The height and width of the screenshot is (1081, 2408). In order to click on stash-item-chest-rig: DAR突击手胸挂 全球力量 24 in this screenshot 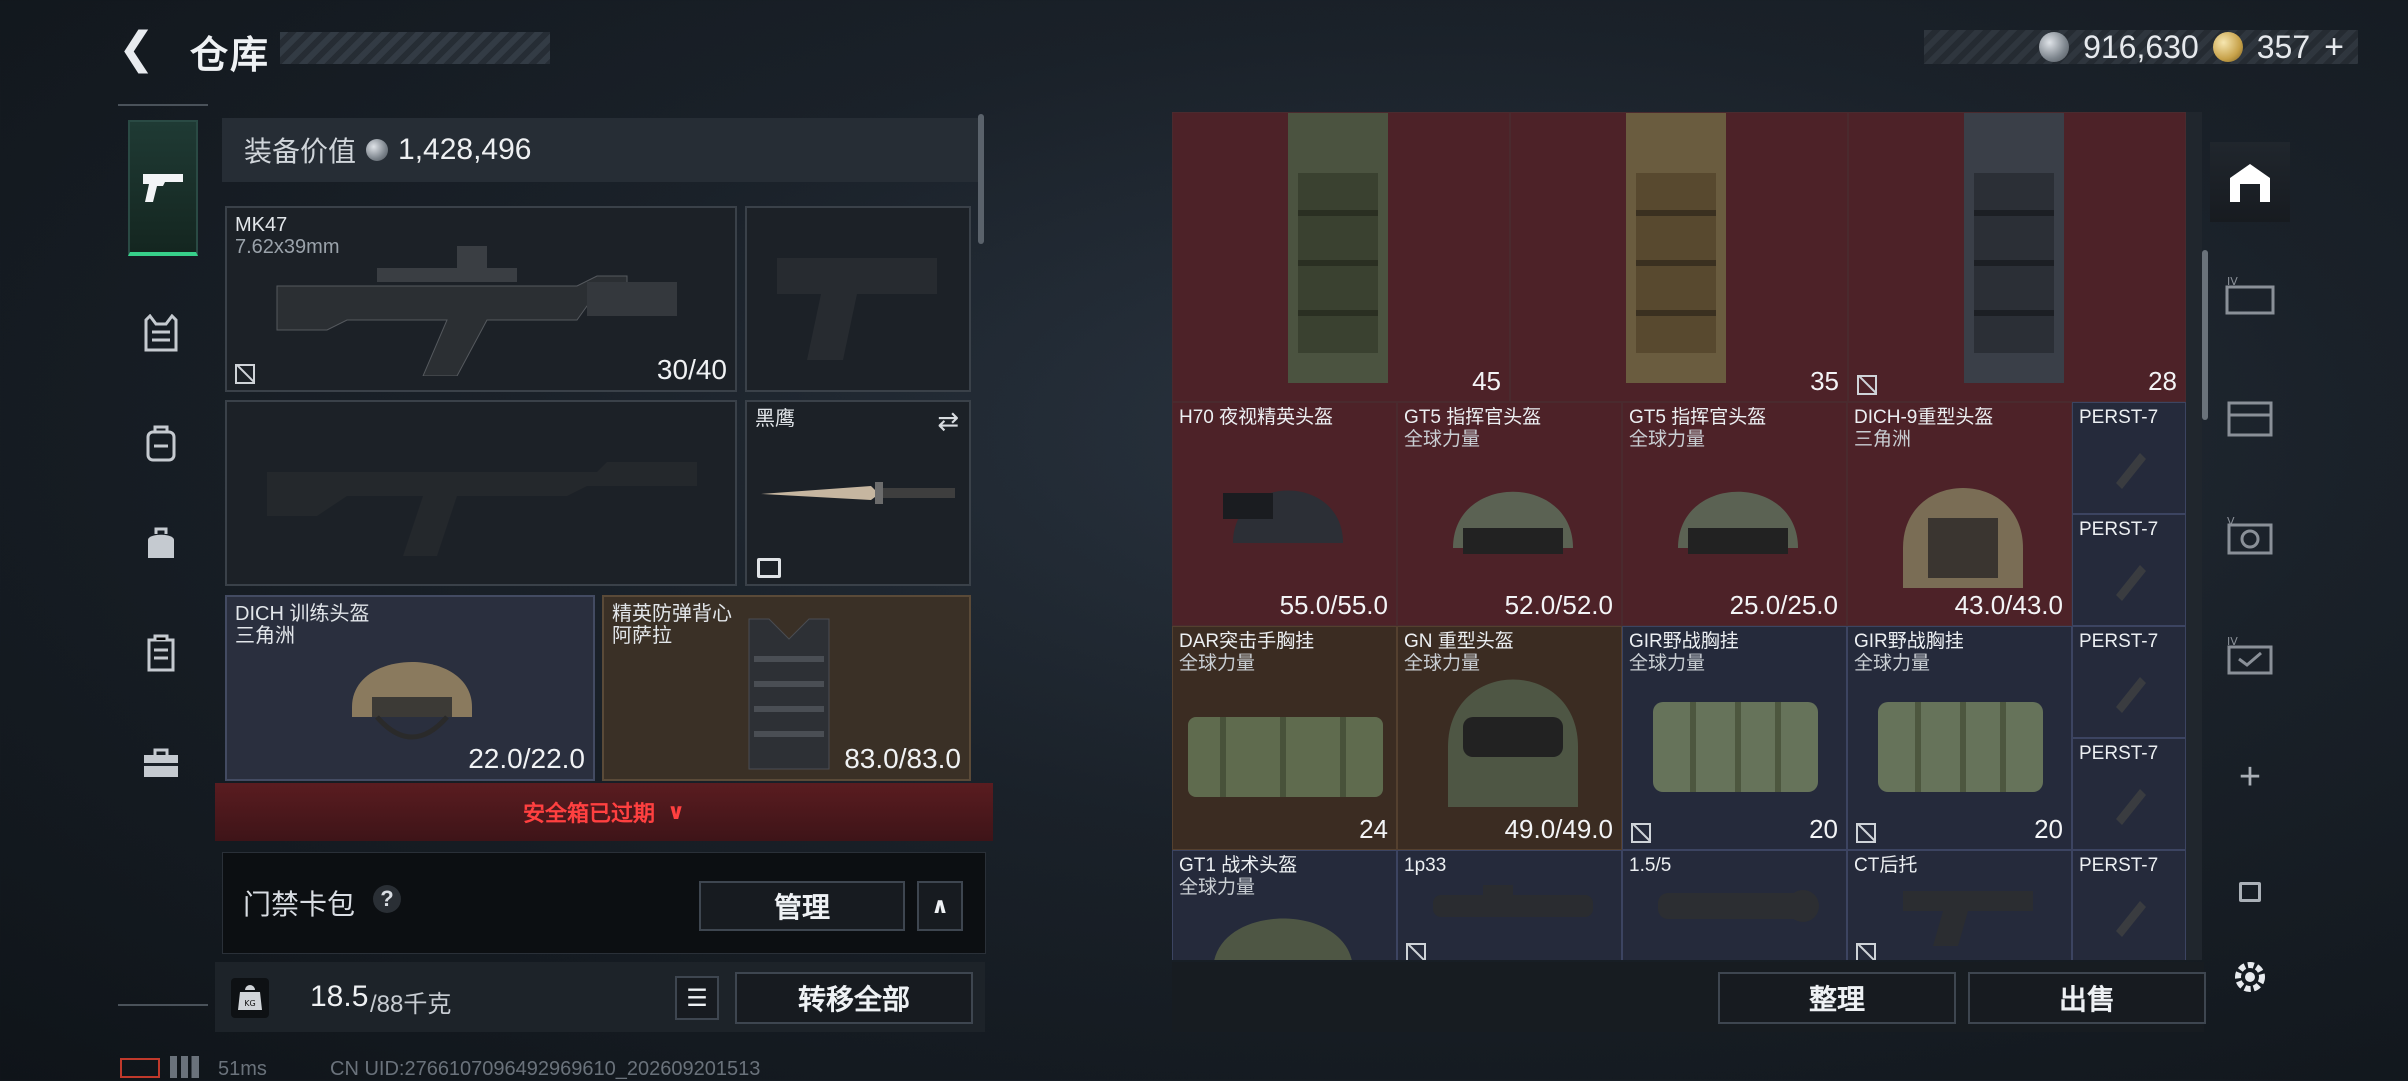, I will do `click(1284, 738)`.